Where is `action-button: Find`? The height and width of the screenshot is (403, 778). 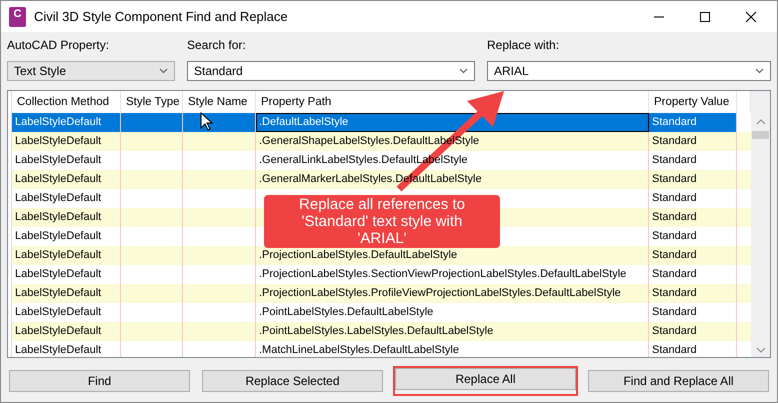 action-button: Find is located at coordinates (99, 381).